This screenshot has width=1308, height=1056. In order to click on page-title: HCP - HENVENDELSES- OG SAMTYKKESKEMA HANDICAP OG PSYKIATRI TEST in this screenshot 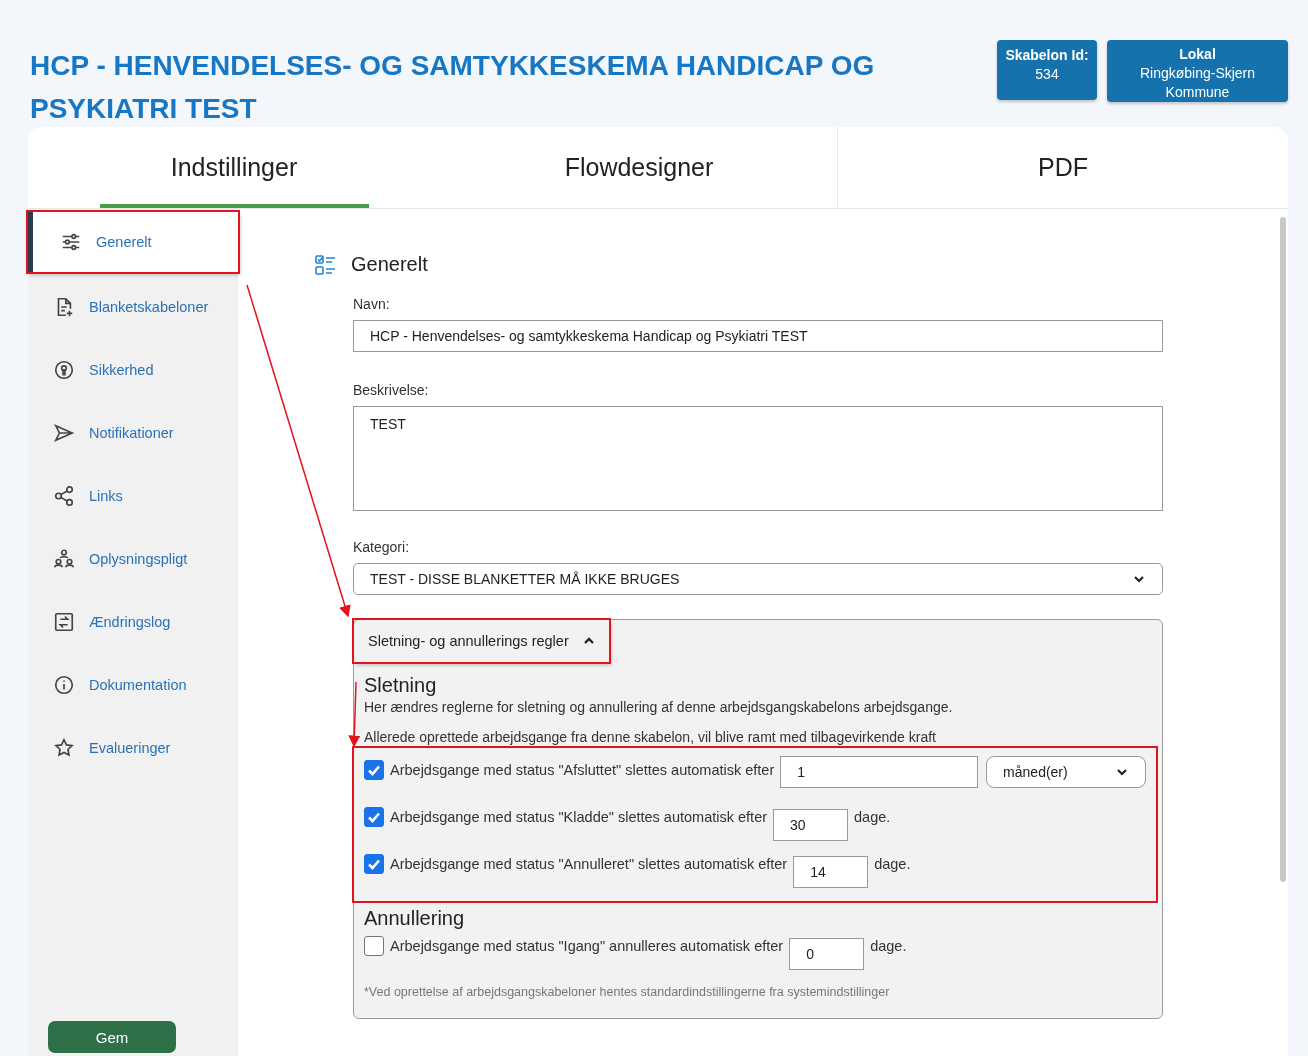, I will do `click(453, 87)`.